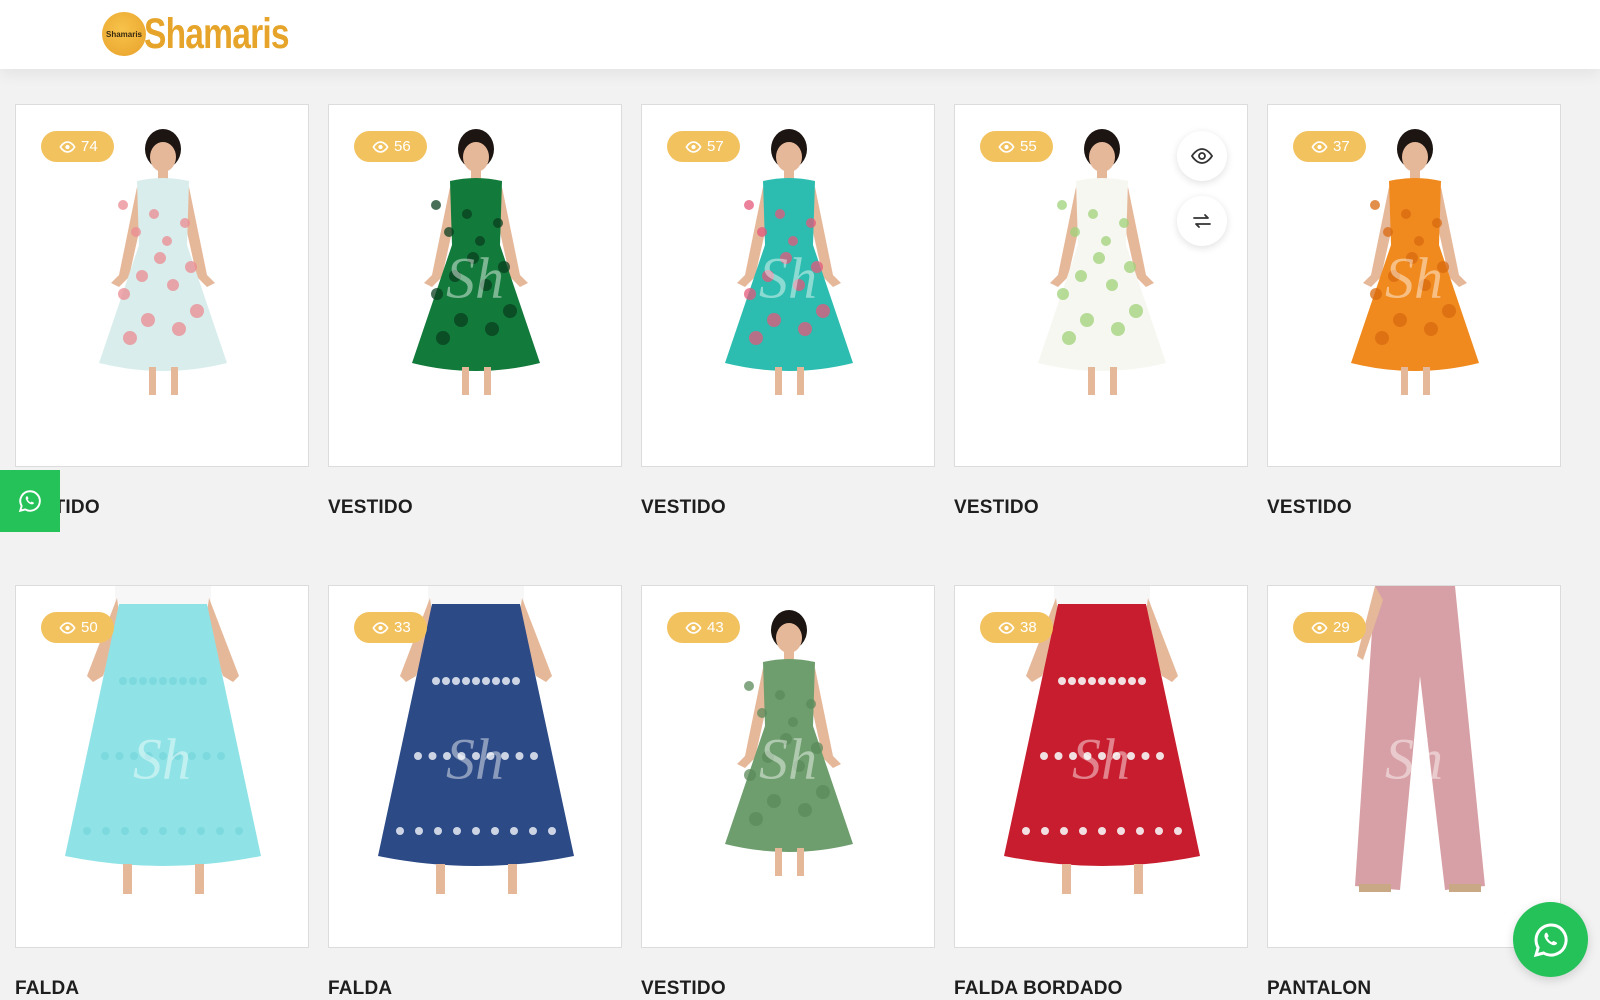  I want to click on product-image: 37 Sh, so click(1414, 285).